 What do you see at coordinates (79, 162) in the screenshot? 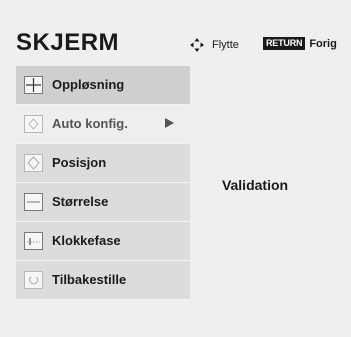
I see `menu-item-label: Posisjon` at bounding box center [79, 162].